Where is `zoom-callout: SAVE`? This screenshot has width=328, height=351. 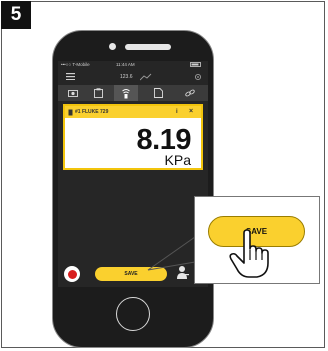
zoom-callout: SAVE is located at coordinates (257, 240).